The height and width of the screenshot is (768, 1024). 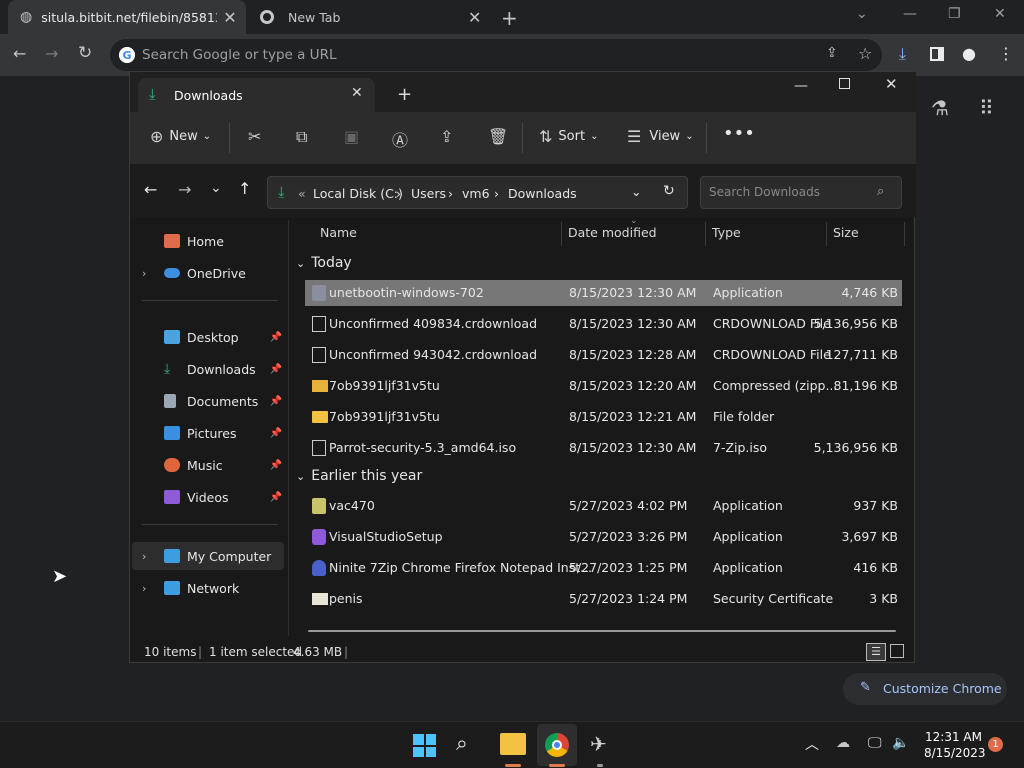 I want to click on rename-icon: Ⓐ, so click(x=400, y=139).